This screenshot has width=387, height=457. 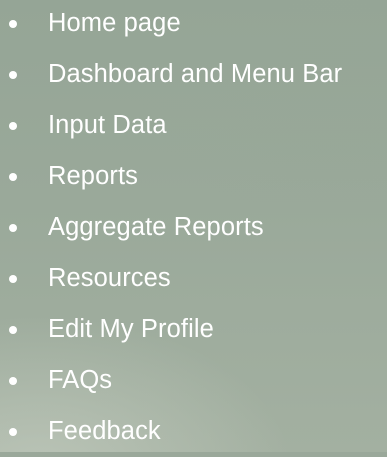 What do you see at coordinates (193, 380) in the screenshot?
I see `list-item-faqs: FAQs` at bounding box center [193, 380].